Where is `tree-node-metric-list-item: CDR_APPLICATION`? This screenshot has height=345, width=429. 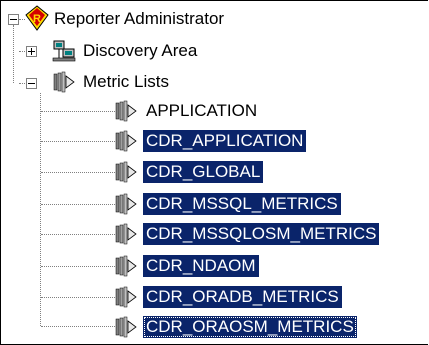
tree-node-metric-list-item: CDR_APPLICATION is located at coordinates (214, 141).